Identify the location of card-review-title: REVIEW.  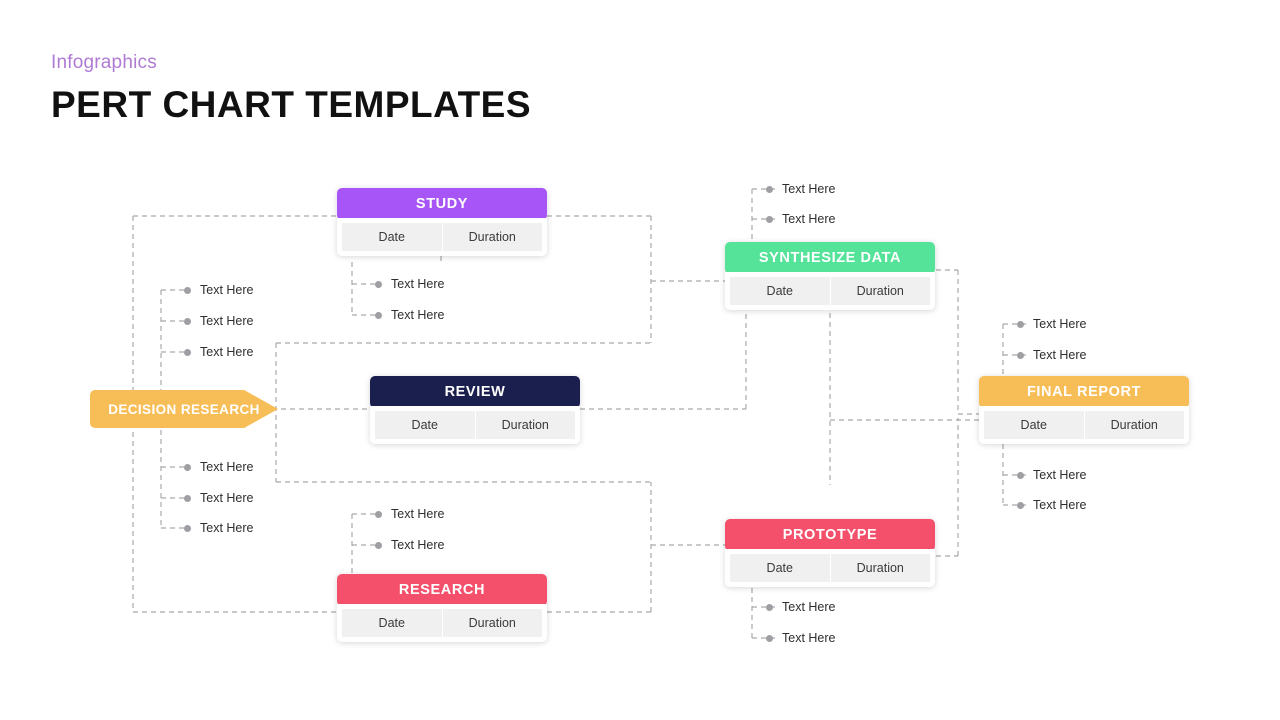
(475, 392).